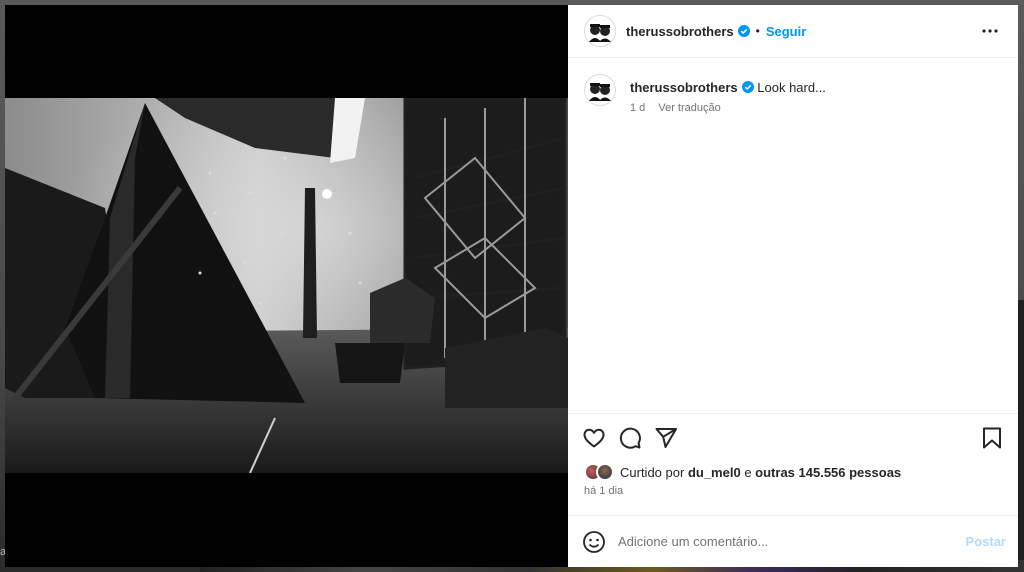 The height and width of the screenshot is (572, 1024). Describe the element at coordinates (594, 542) in the screenshot. I see `emoji-icon` at that location.